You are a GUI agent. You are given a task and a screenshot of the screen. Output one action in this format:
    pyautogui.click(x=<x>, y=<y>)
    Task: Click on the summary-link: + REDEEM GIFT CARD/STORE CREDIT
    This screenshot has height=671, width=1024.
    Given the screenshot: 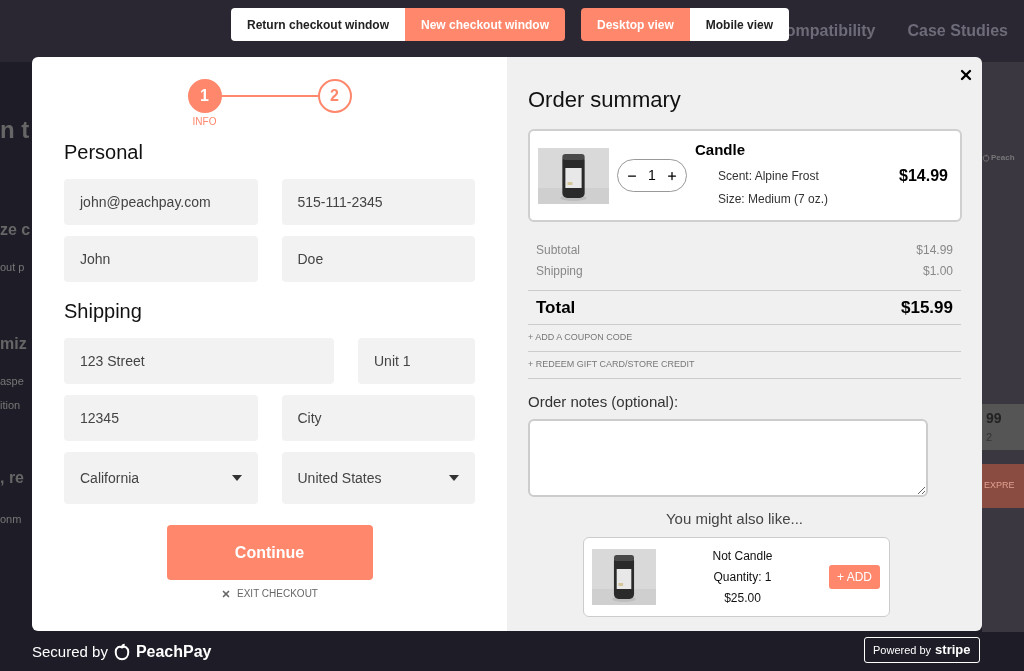 What is the action you would take?
    pyautogui.click(x=611, y=365)
    